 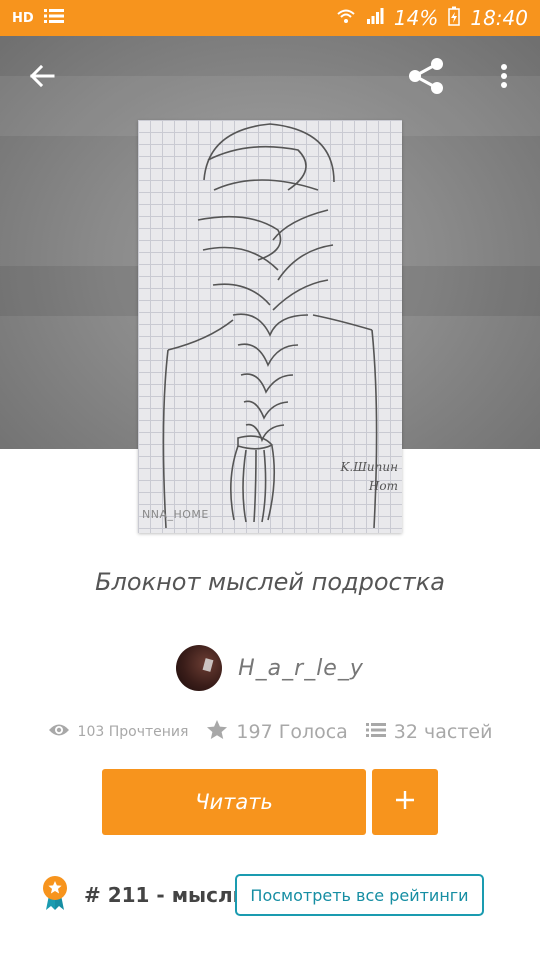 What do you see at coordinates (23, 18) in the screenshot?
I see `network-label: HD` at bounding box center [23, 18].